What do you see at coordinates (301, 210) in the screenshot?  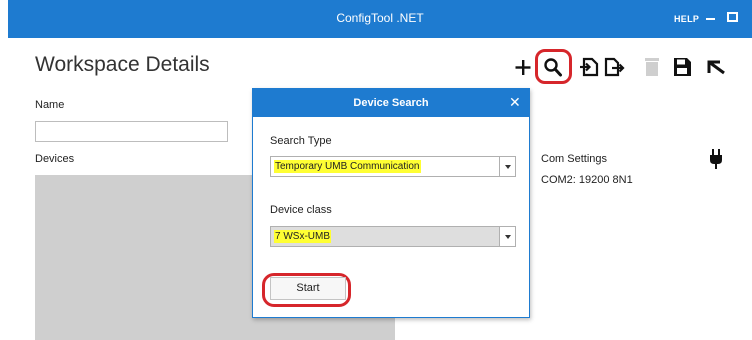 I see `device-class-label: Device class` at bounding box center [301, 210].